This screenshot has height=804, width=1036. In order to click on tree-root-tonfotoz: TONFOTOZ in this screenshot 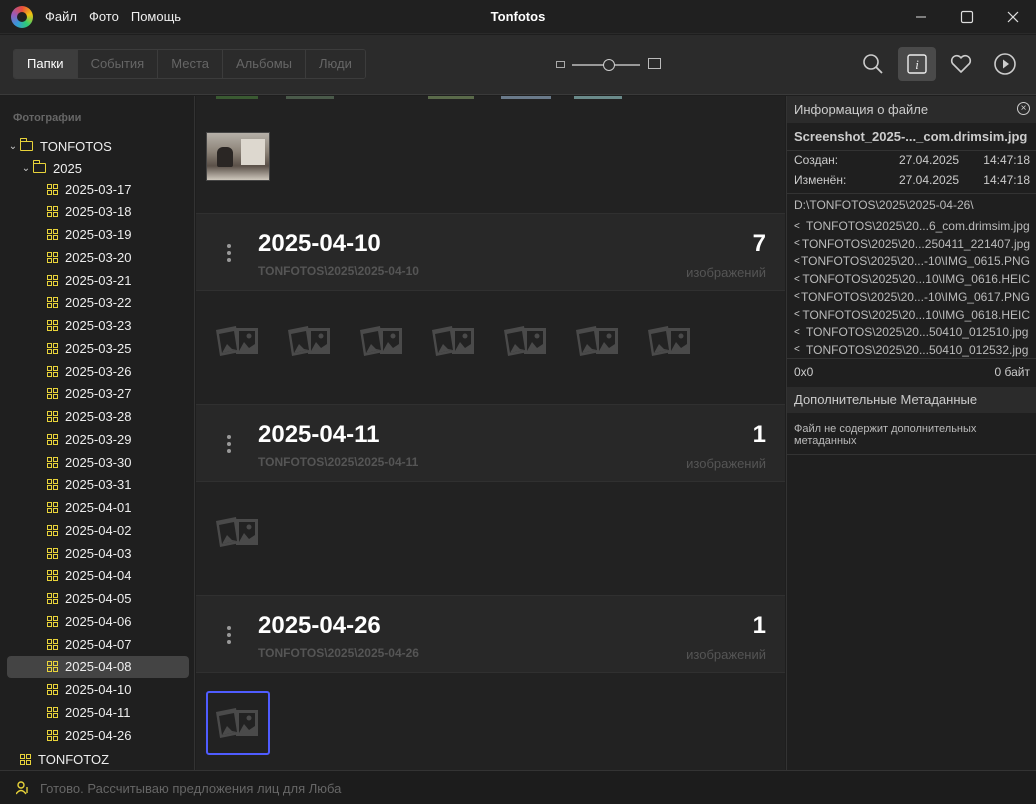, I will do `click(97, 759)`.